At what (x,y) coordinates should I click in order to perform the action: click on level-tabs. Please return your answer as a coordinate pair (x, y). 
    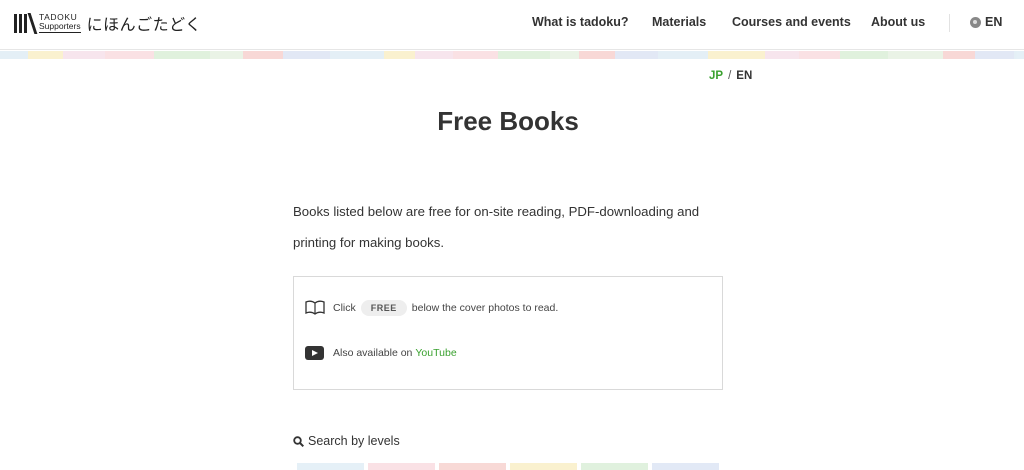
    Looking at the image, I should click on (508, 466).